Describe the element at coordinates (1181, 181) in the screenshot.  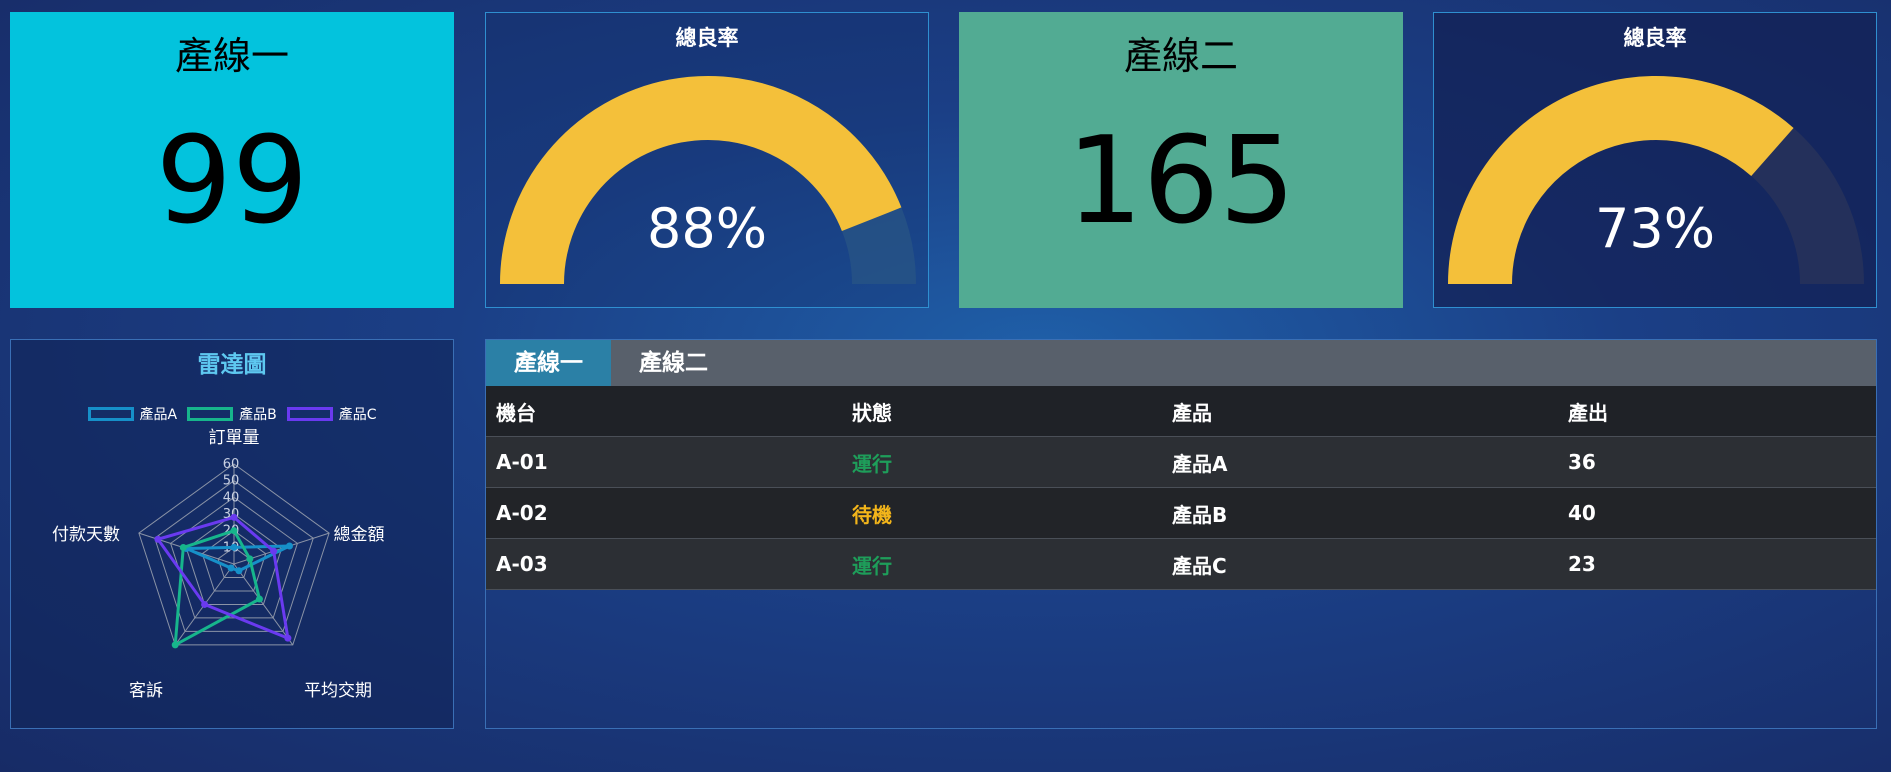
I see `line2-count: 165` at that location.